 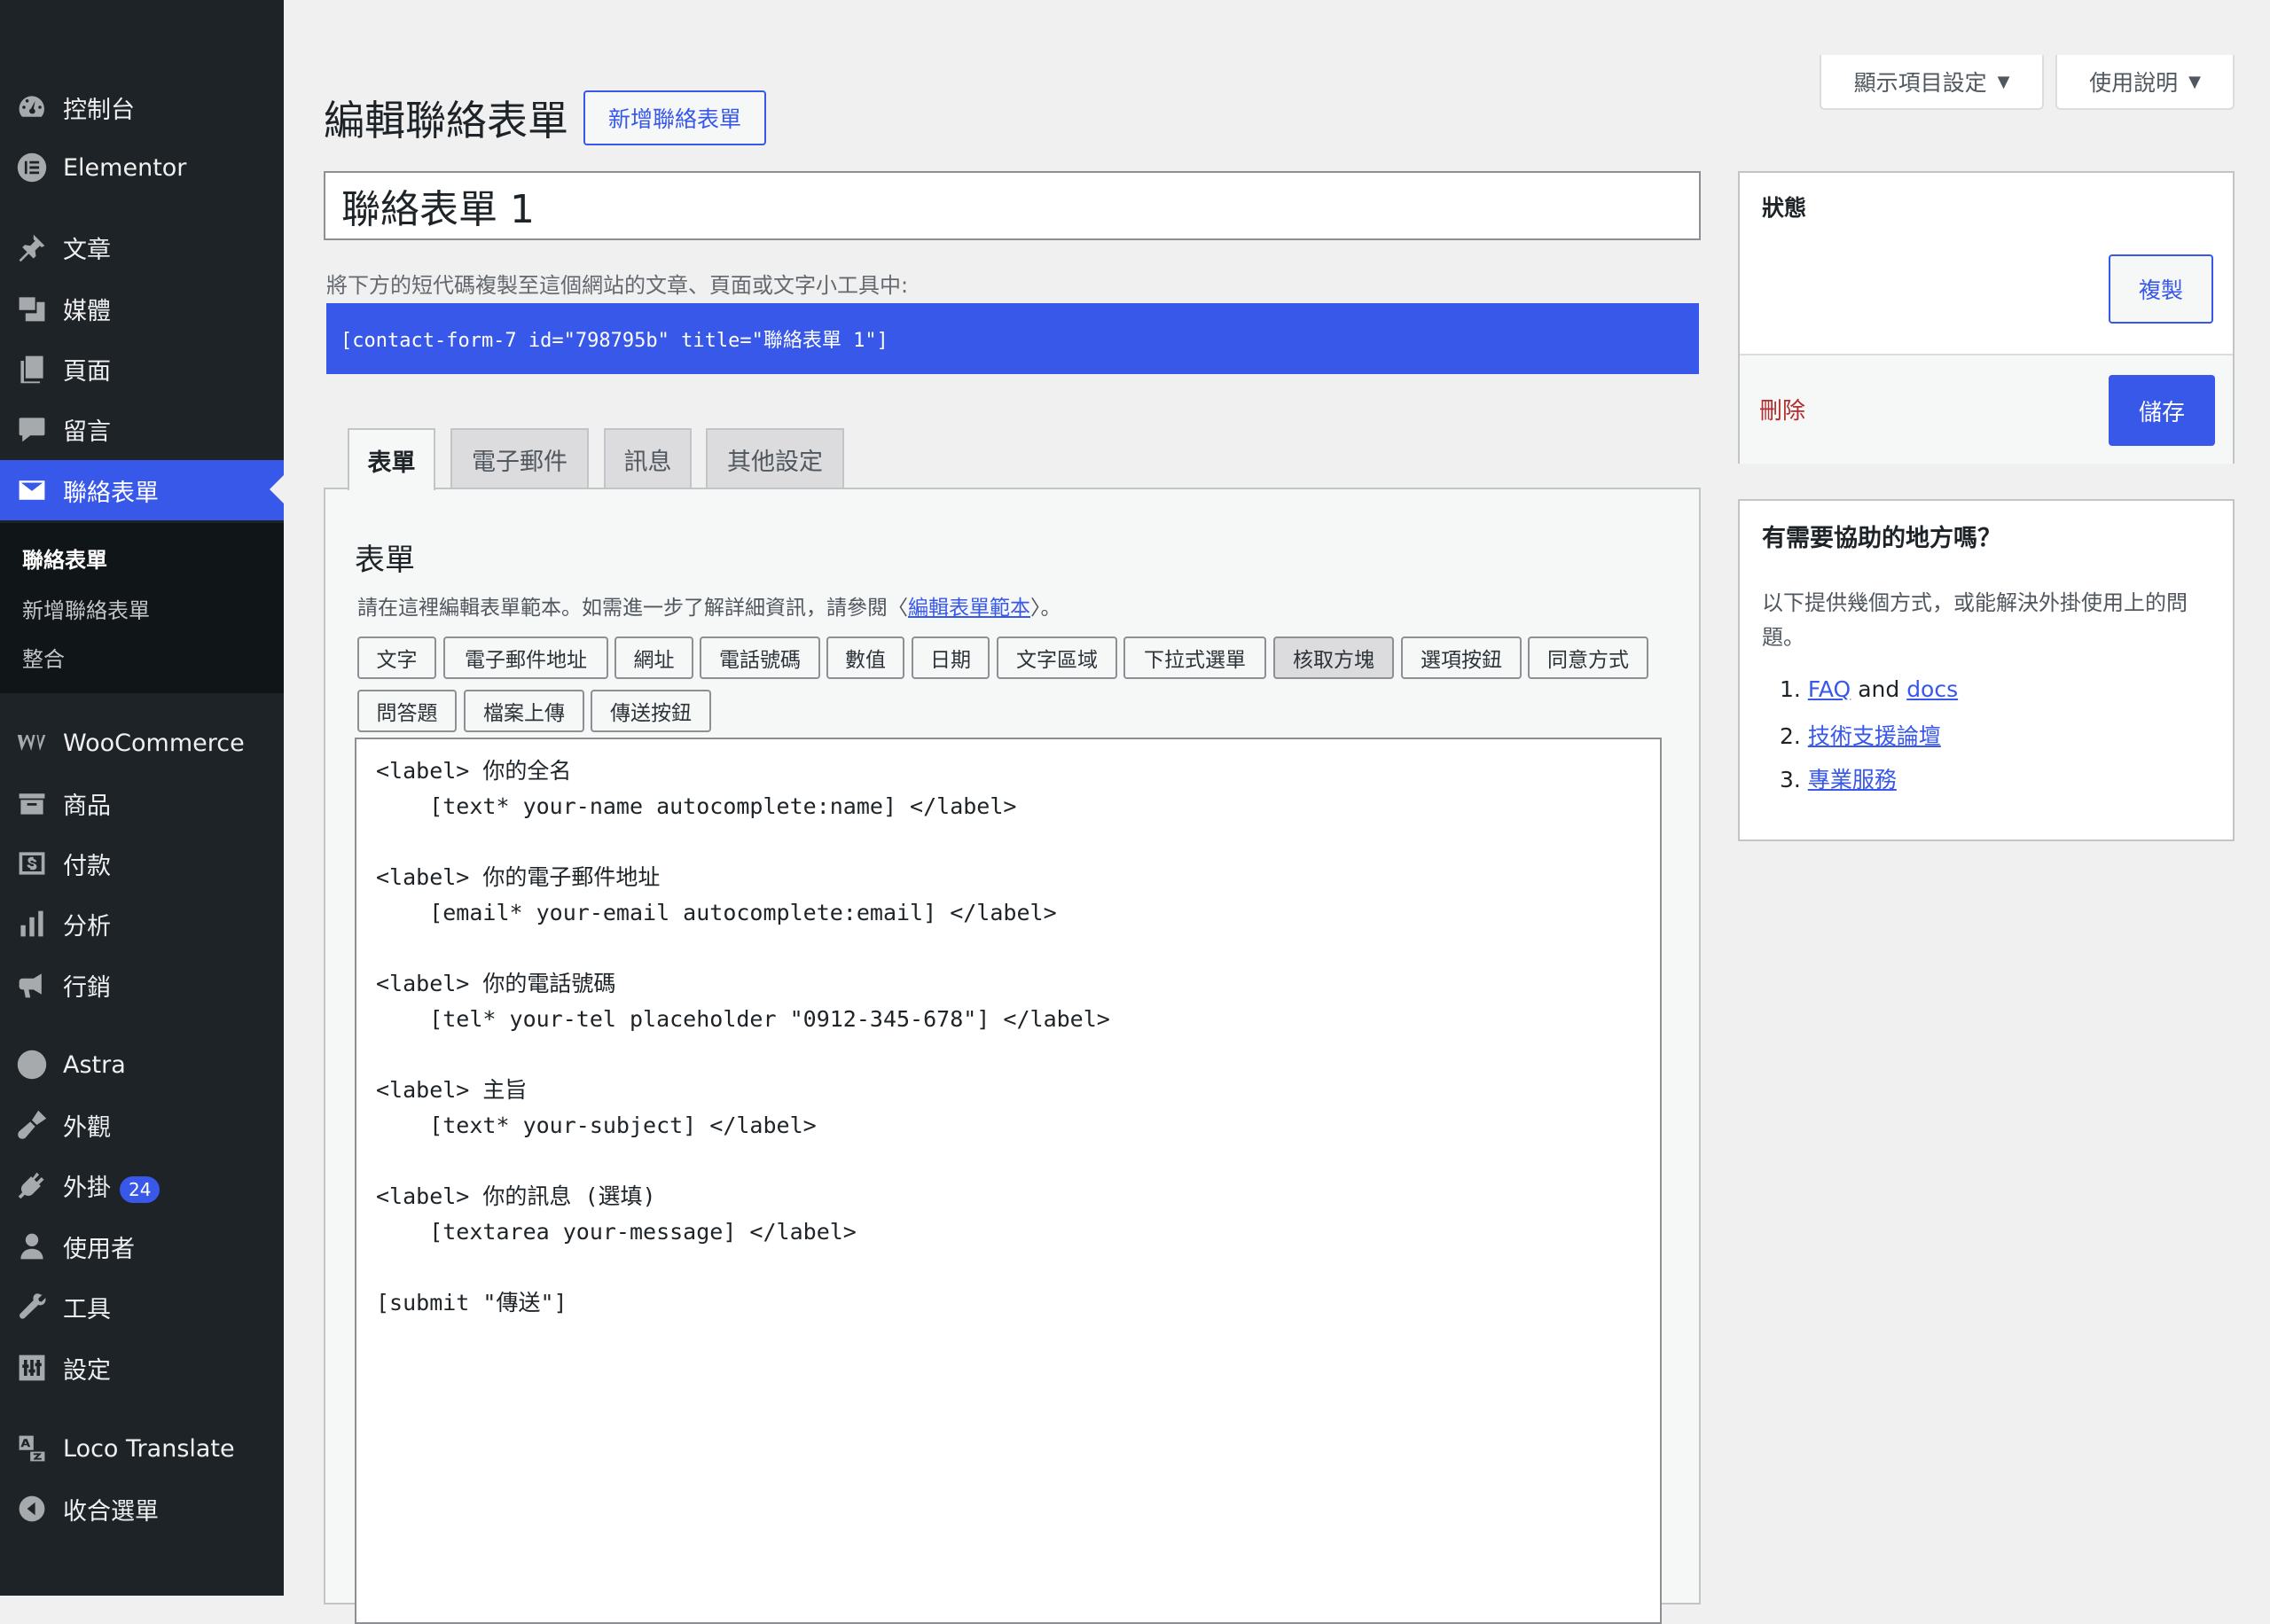 I want to click on tag-button-email: 電子郵件地址, so click(x=526, y=657).